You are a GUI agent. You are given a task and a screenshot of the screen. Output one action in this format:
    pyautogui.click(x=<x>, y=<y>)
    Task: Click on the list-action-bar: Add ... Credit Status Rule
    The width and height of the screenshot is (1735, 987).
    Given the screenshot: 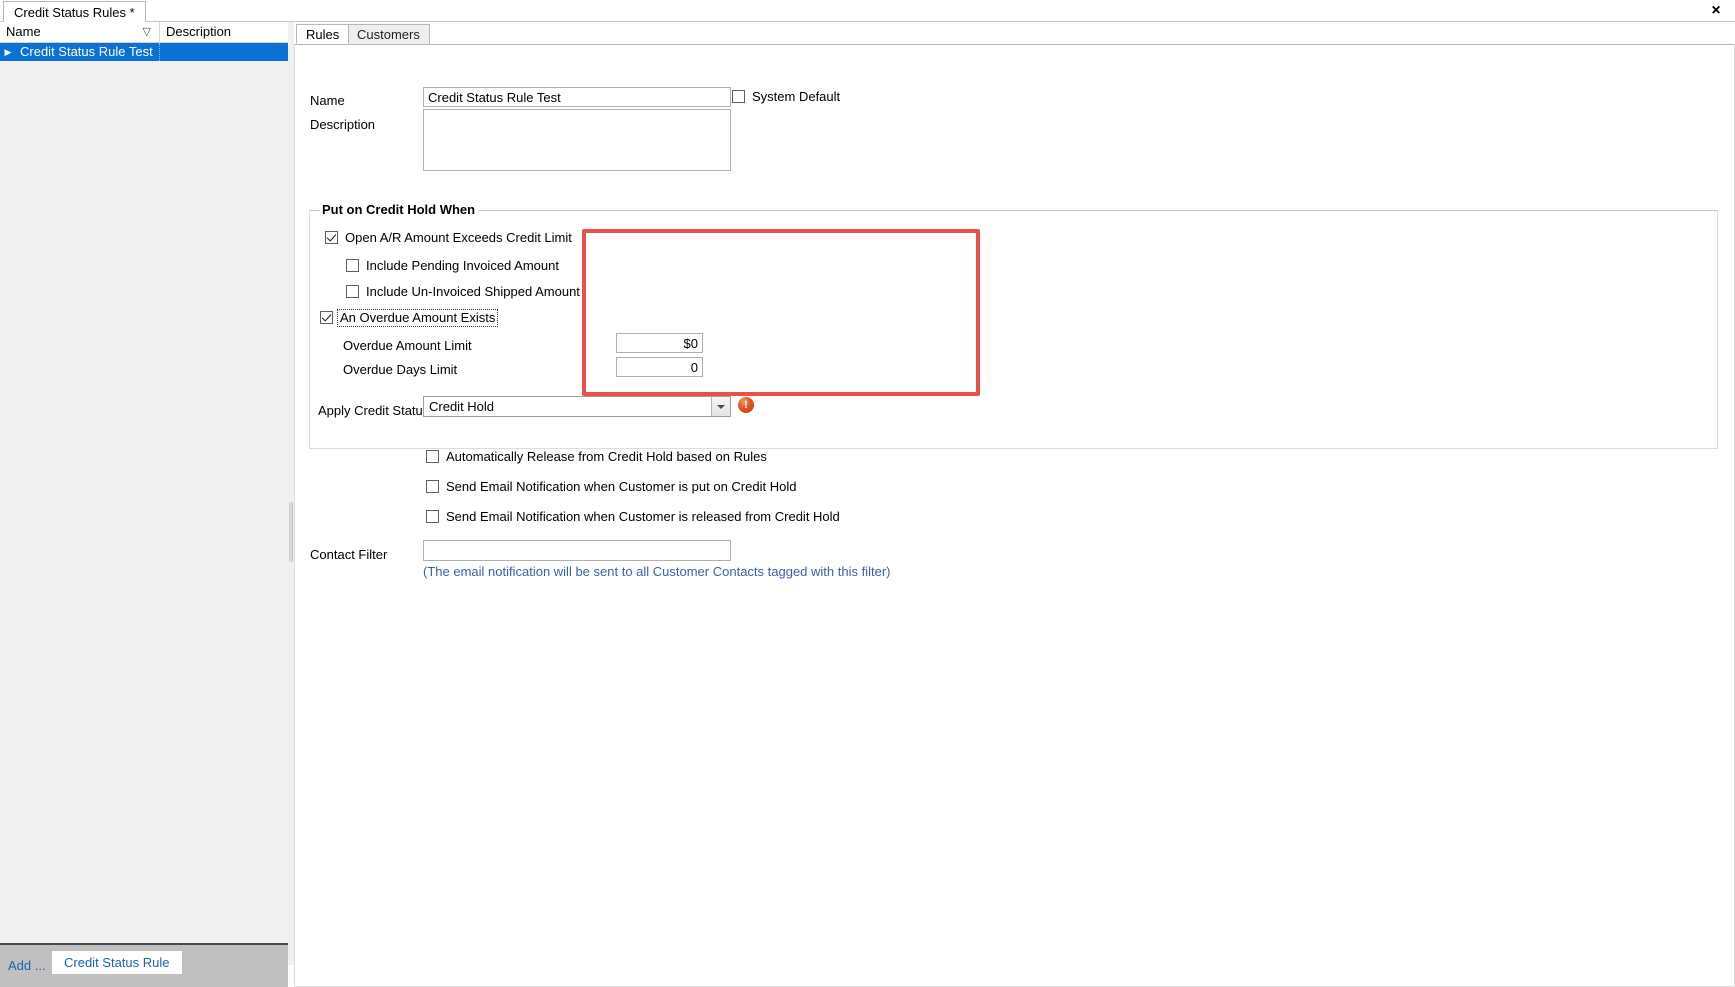 What is the action you would take?
    pyautogui.click(x=144, y=965)
    